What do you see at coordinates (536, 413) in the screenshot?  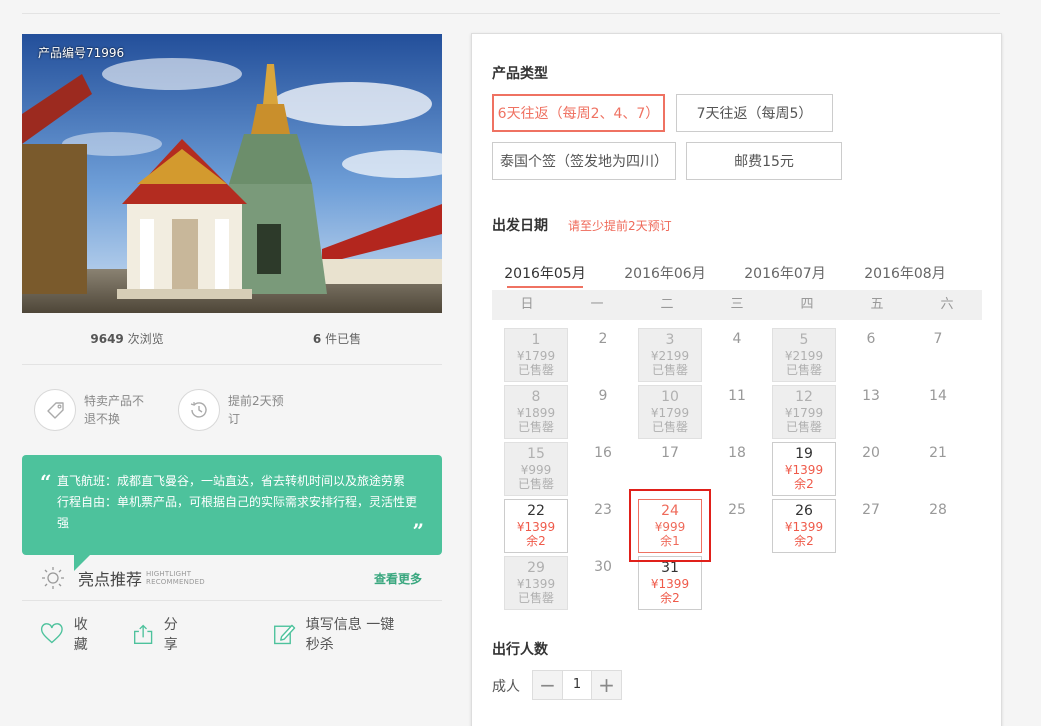 I see `day-price: ¥1899` at bounding box center [536, 413].